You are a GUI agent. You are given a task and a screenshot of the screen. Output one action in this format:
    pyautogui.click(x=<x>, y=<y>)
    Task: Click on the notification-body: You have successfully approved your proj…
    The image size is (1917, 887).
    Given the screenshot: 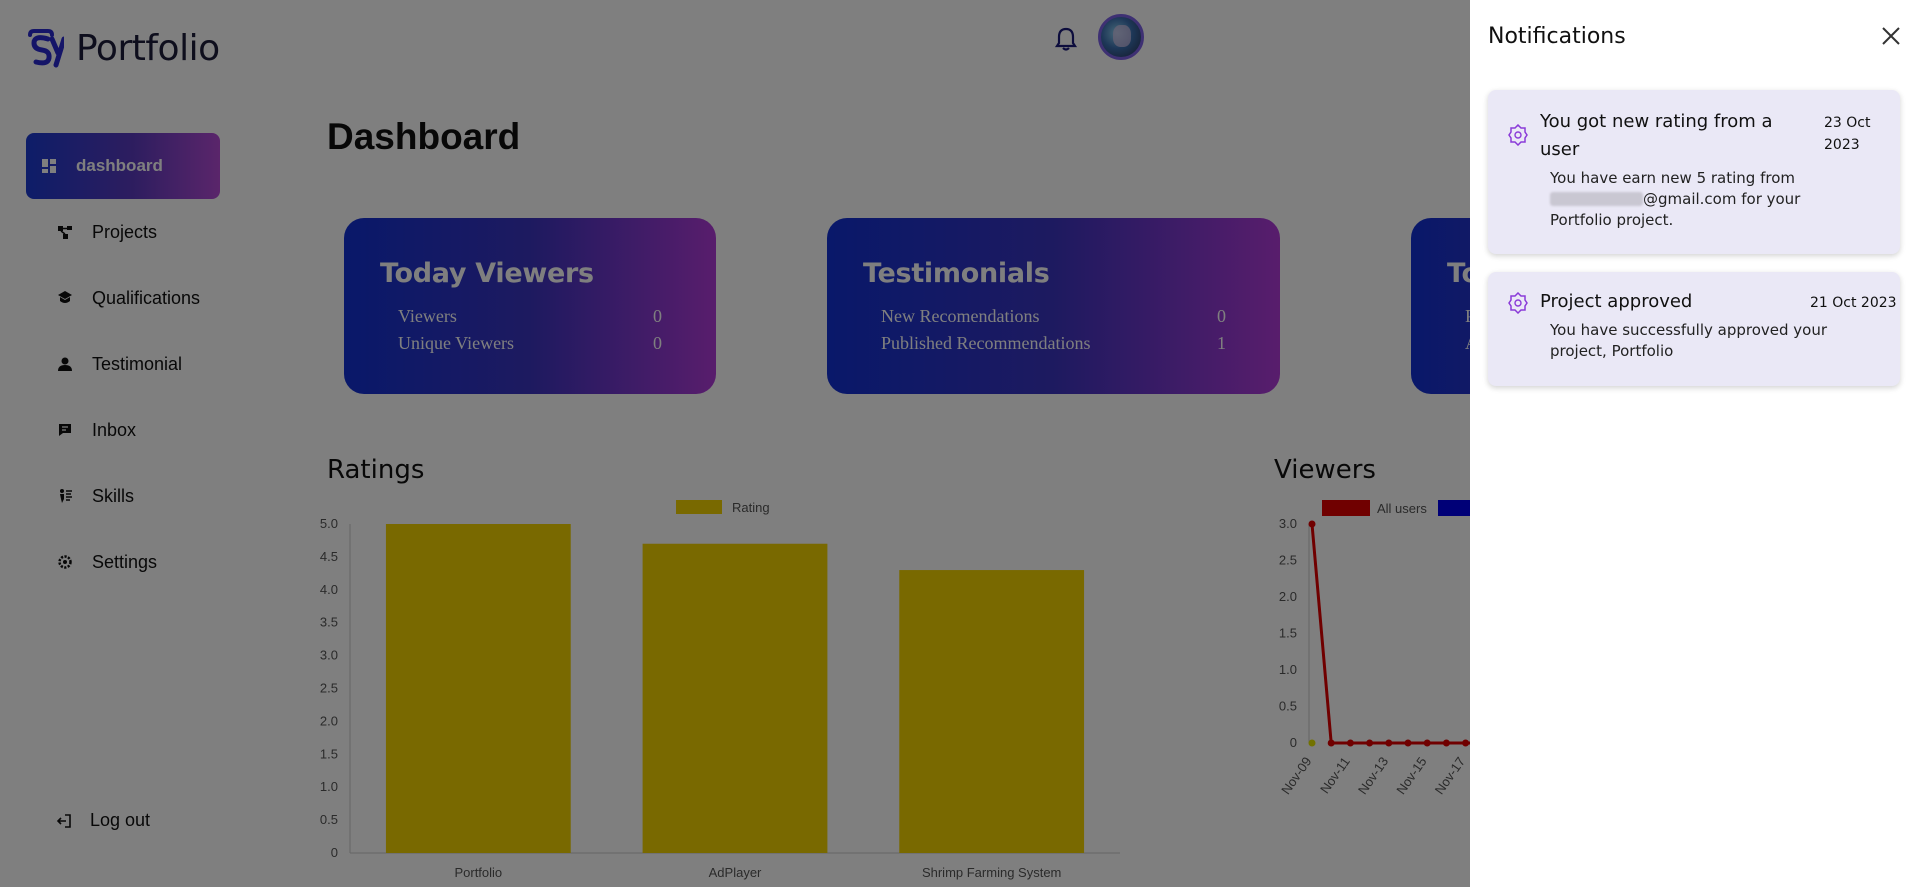 What is the action you would take?
    pyautogui.click(x=1688, y=341)
    